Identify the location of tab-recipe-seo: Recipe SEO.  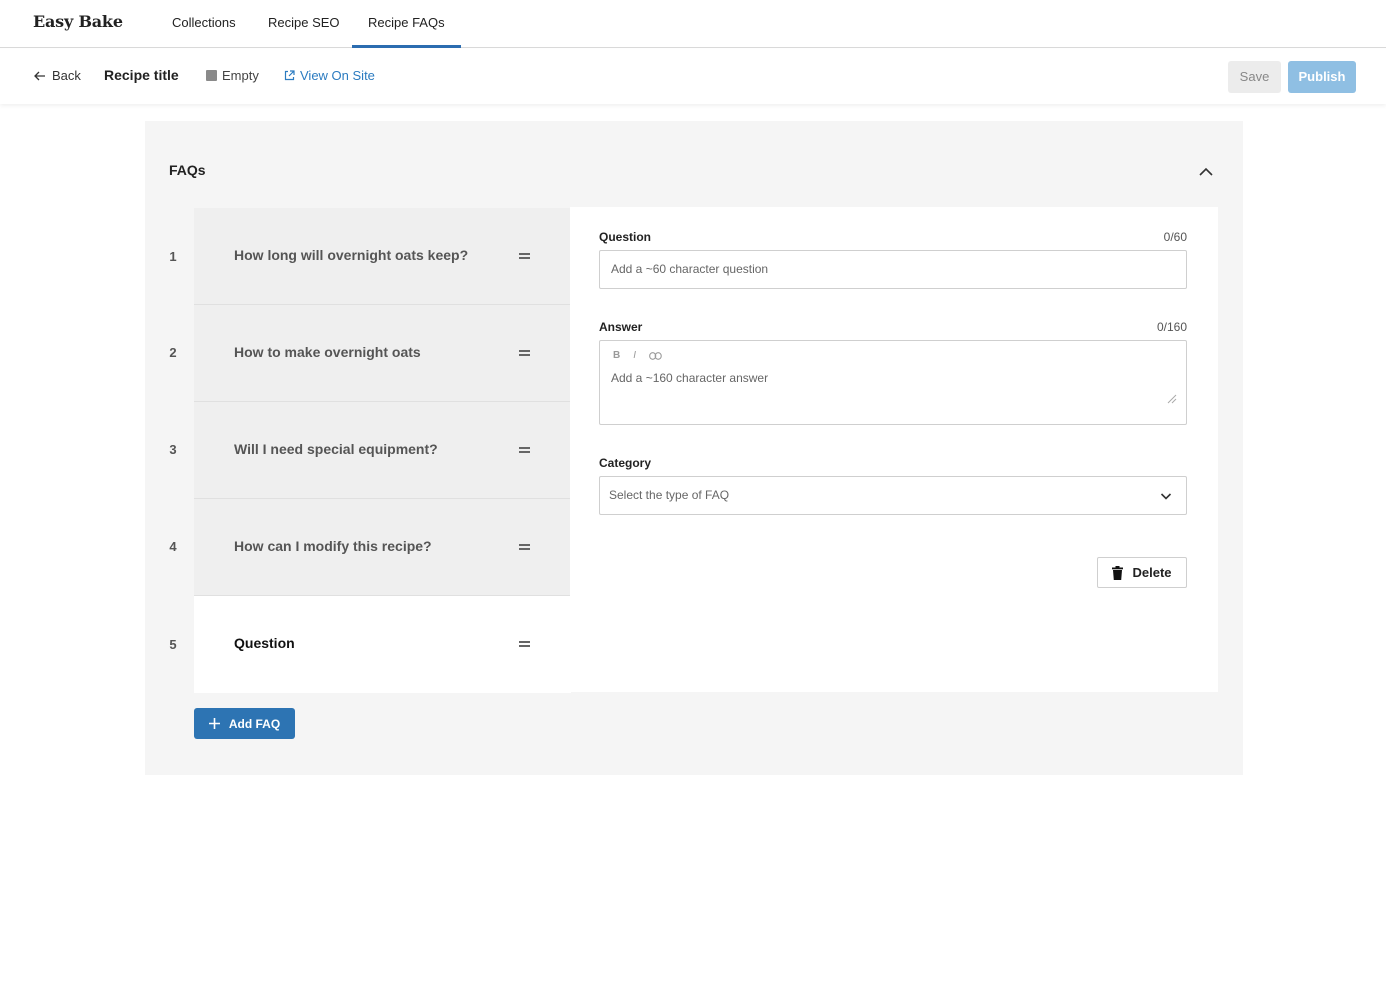
(304, 24).